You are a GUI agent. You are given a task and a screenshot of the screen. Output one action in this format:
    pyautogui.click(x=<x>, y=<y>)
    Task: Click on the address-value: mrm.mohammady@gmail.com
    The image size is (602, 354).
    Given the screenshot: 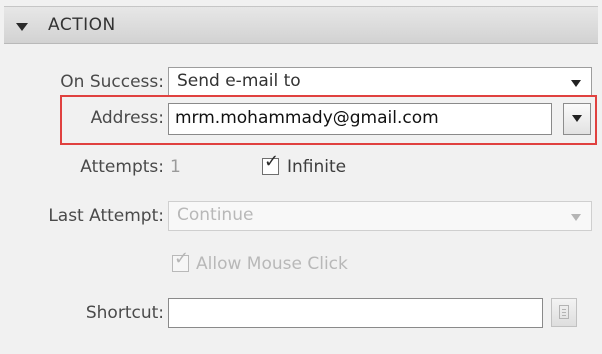 What is the action you would take?
    pyautogui.click(x=307, y=118)
    